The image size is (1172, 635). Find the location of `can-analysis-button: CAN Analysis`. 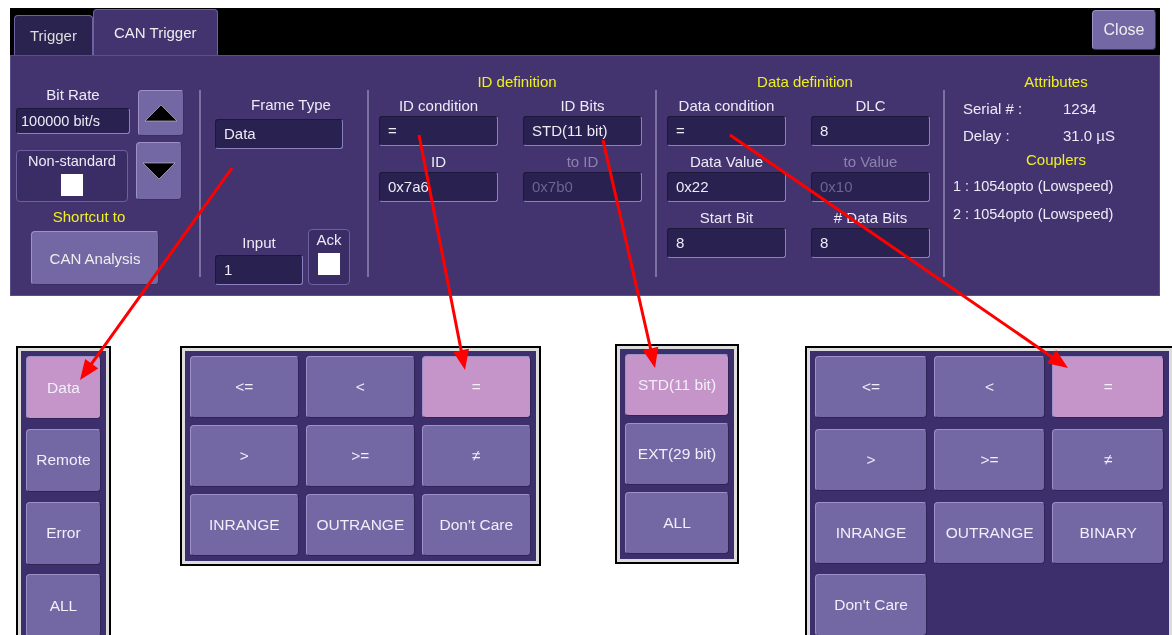

can-analysis-button: CAN Analysis is located at coordinates (95, 258).